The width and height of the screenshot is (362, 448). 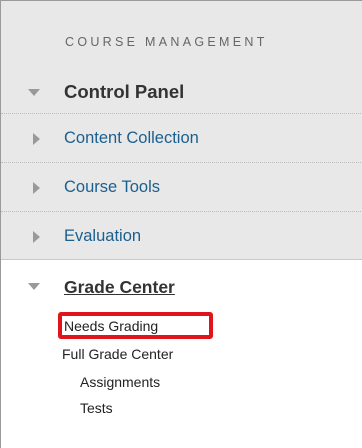 What do you see at coordinates (120, 382) in the screenshot?
I see `assignments-link: Assignments` at bounding box center [120, 382].